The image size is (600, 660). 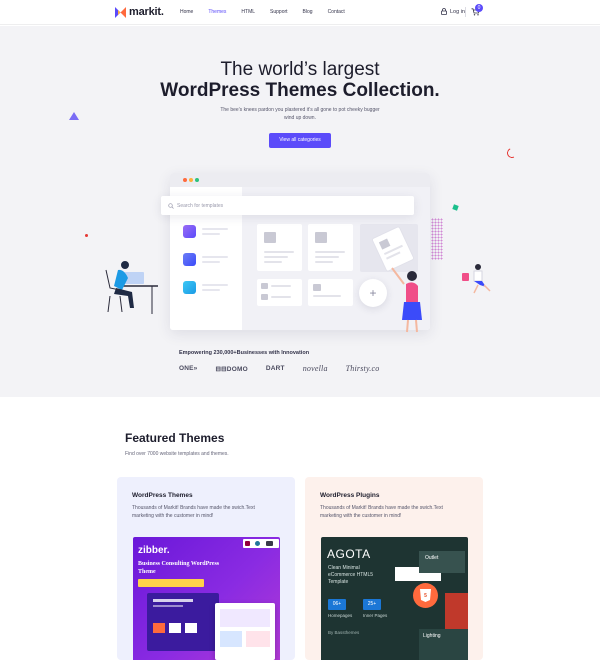 I want to click on preview-highlight-bar, so click(x=171, y=583).